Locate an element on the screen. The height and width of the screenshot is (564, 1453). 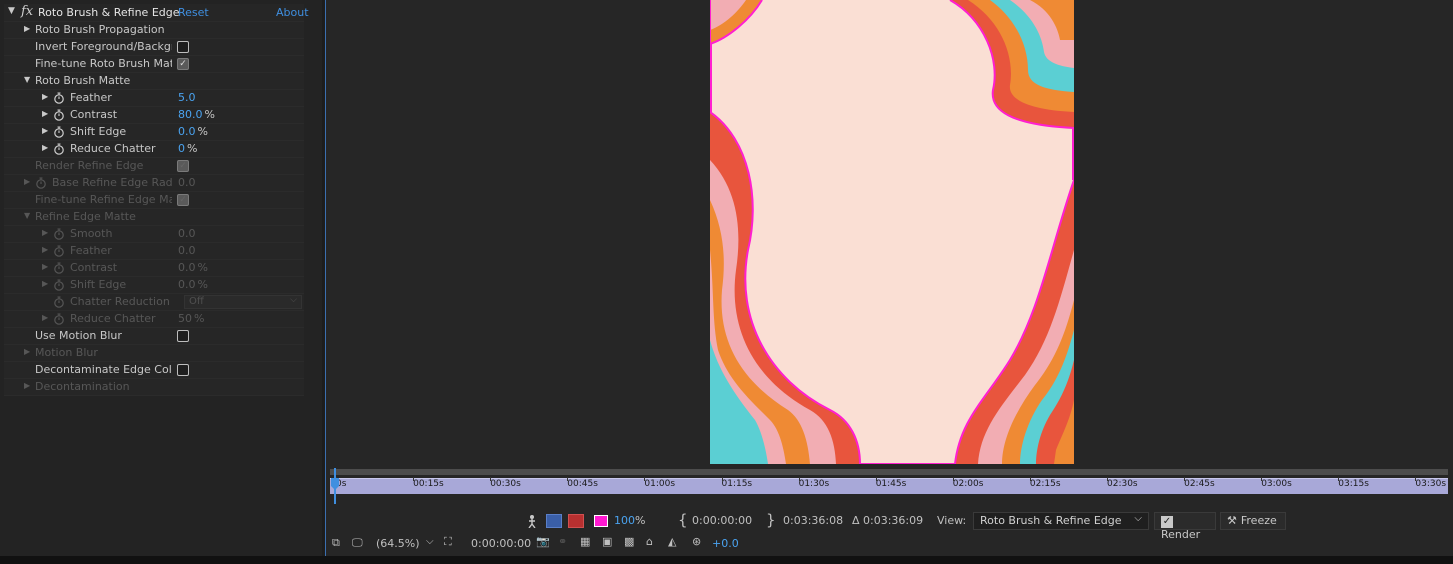
zoom-level: (64.5%) is located at coordinates (398, 543).